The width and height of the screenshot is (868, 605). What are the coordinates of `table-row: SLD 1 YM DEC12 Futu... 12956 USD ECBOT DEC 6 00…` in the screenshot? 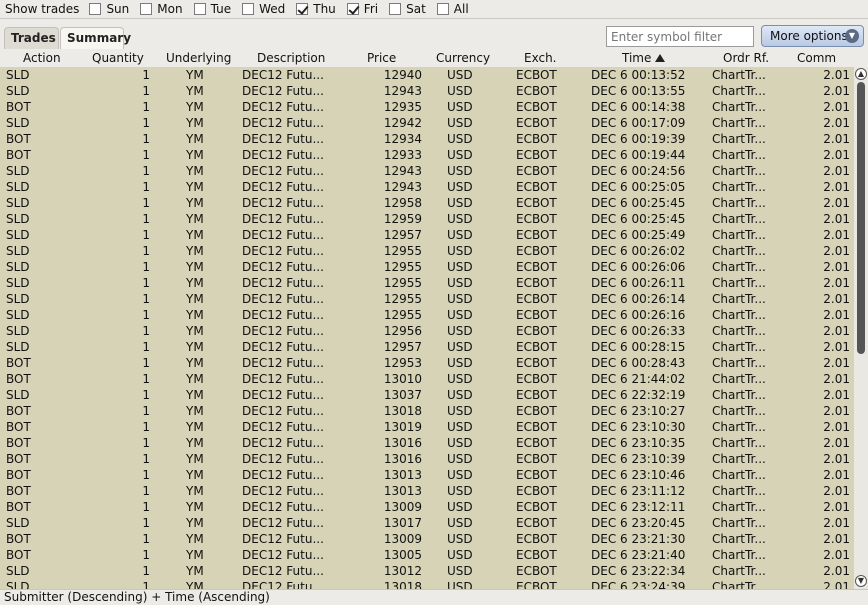 It's located at (427, 331).